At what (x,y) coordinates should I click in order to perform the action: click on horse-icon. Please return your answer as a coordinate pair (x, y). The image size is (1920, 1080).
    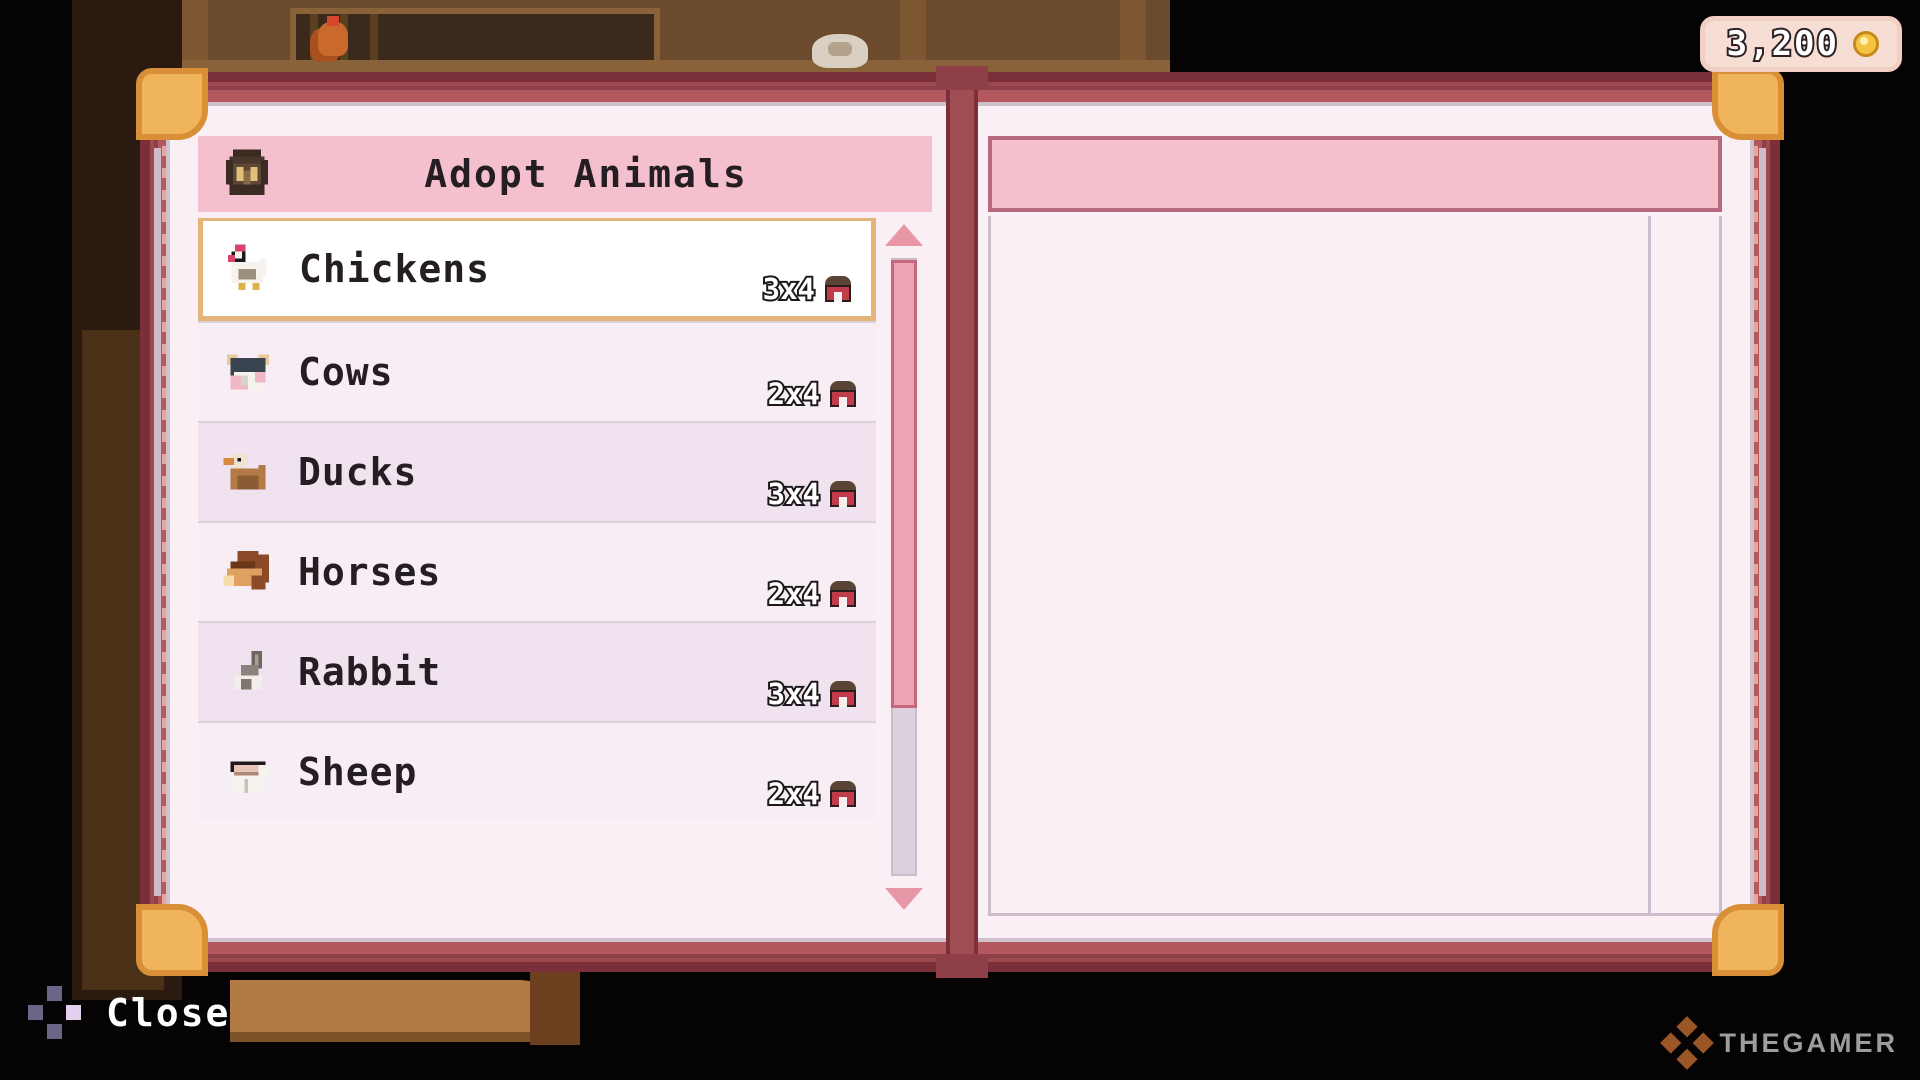
    Looking at the image, I should click on (248, 572).